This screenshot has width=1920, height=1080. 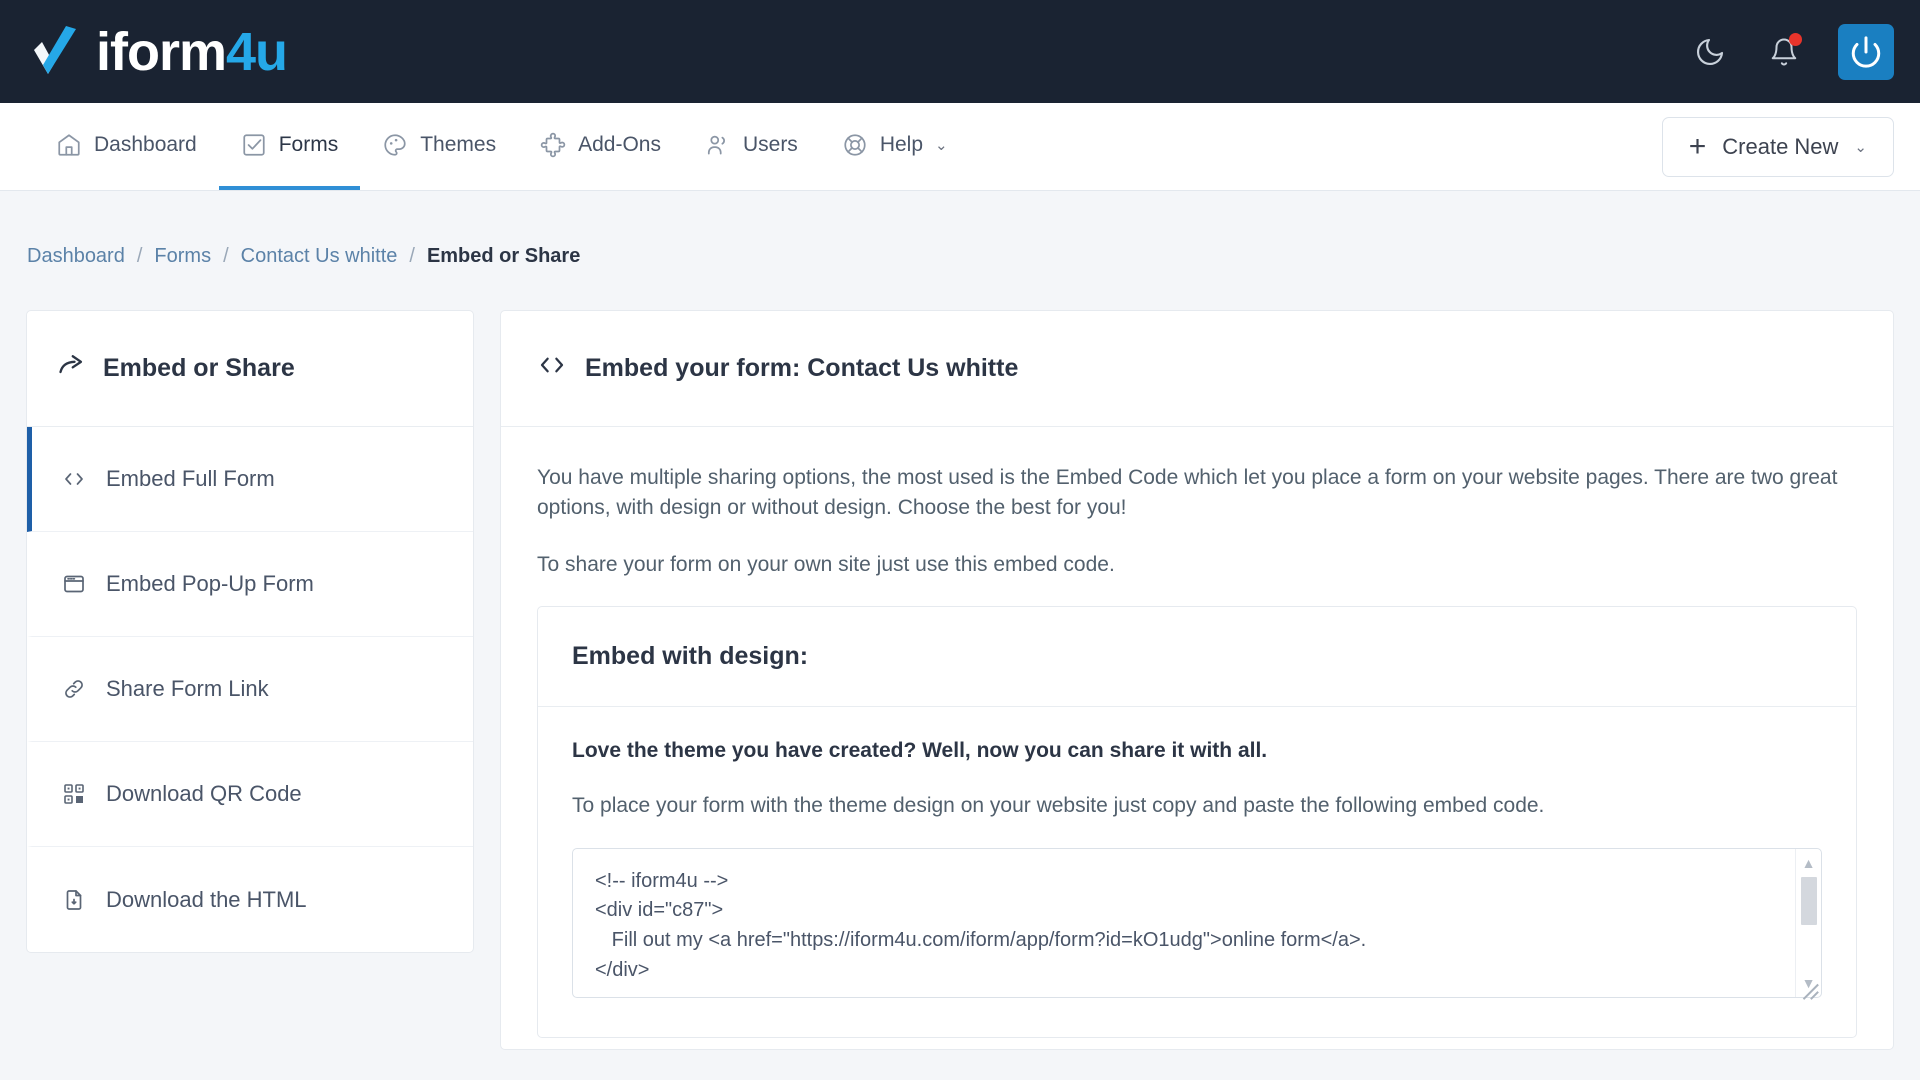 What do you see at coordinates (75, 689) in the screenshot?
I see `link-icon` at bounding box center [75, 689].